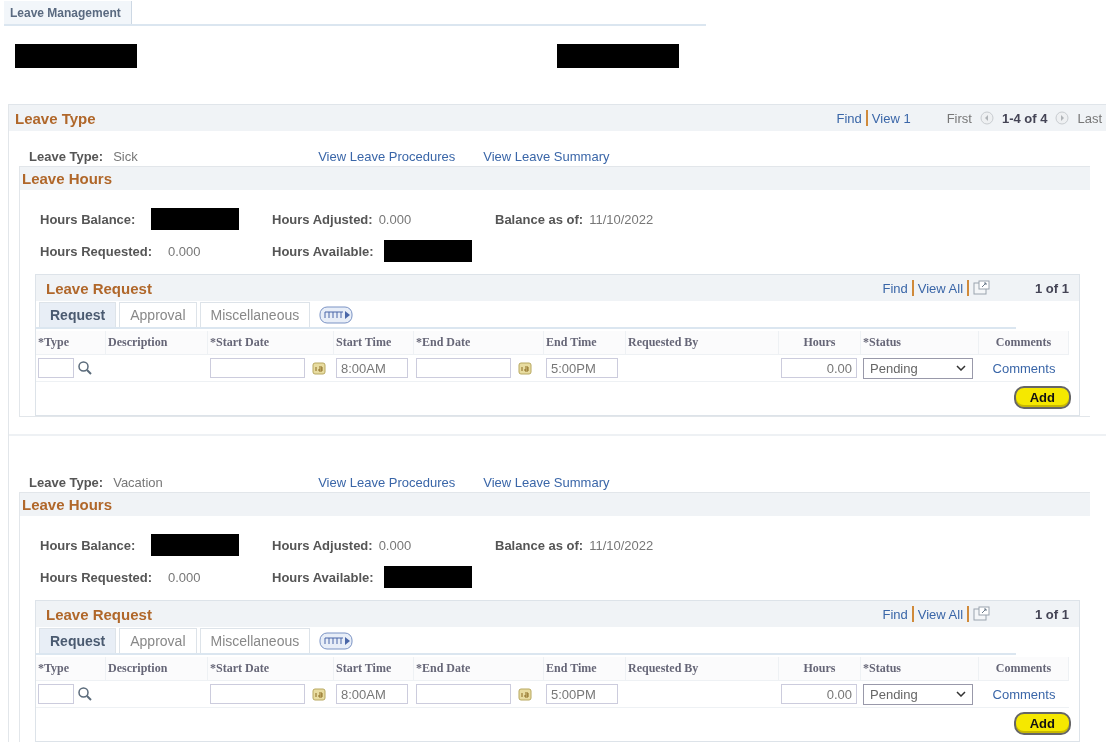 The width and height of the screenshot is (1106, 742). Describe the element at coordinates (1062, 118) in the screenshot. I see `next-icon` at that location.